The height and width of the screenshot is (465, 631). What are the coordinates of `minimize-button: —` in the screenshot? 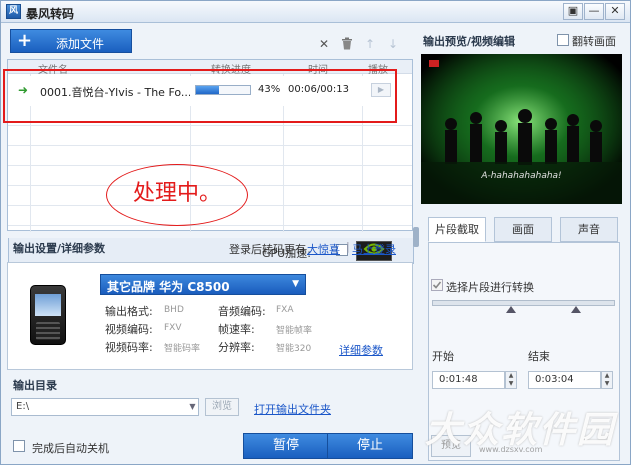 It's located at (594, 11).